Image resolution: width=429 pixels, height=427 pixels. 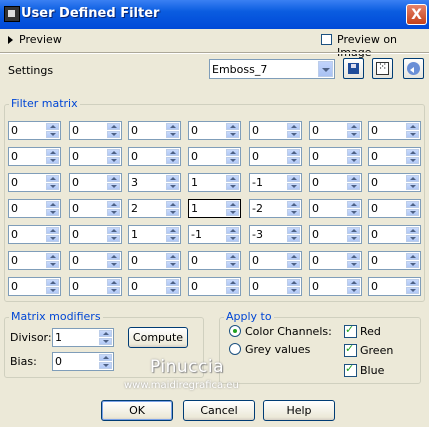 I want to click on matrix-cell-input: 2, so click(x=154, y=208).